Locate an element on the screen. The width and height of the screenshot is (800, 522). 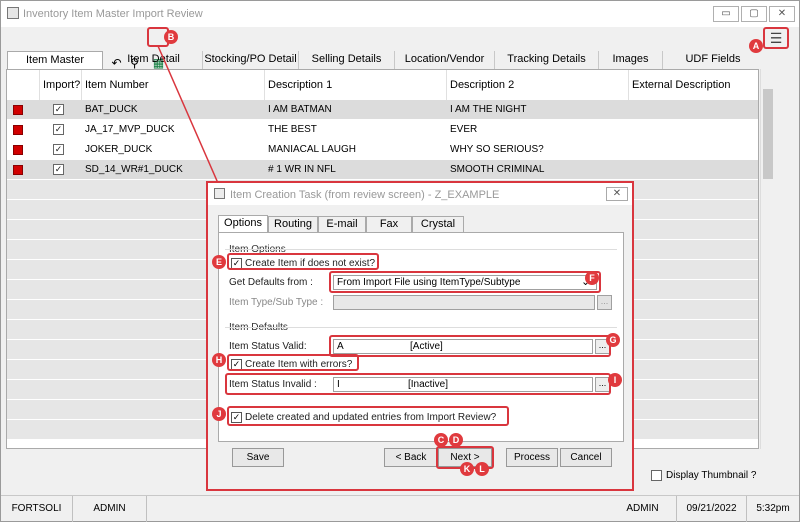
marker-k: K is located at coordinates (467, 469).